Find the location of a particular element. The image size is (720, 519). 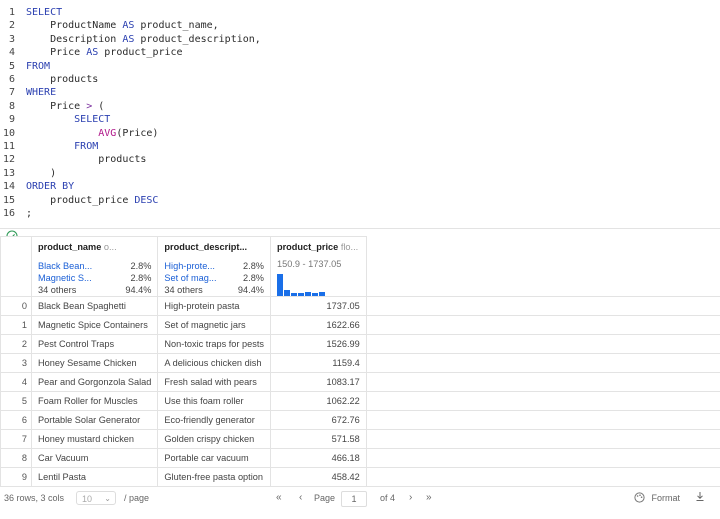

code-text: WHERE is located at coordinates (41, 93).